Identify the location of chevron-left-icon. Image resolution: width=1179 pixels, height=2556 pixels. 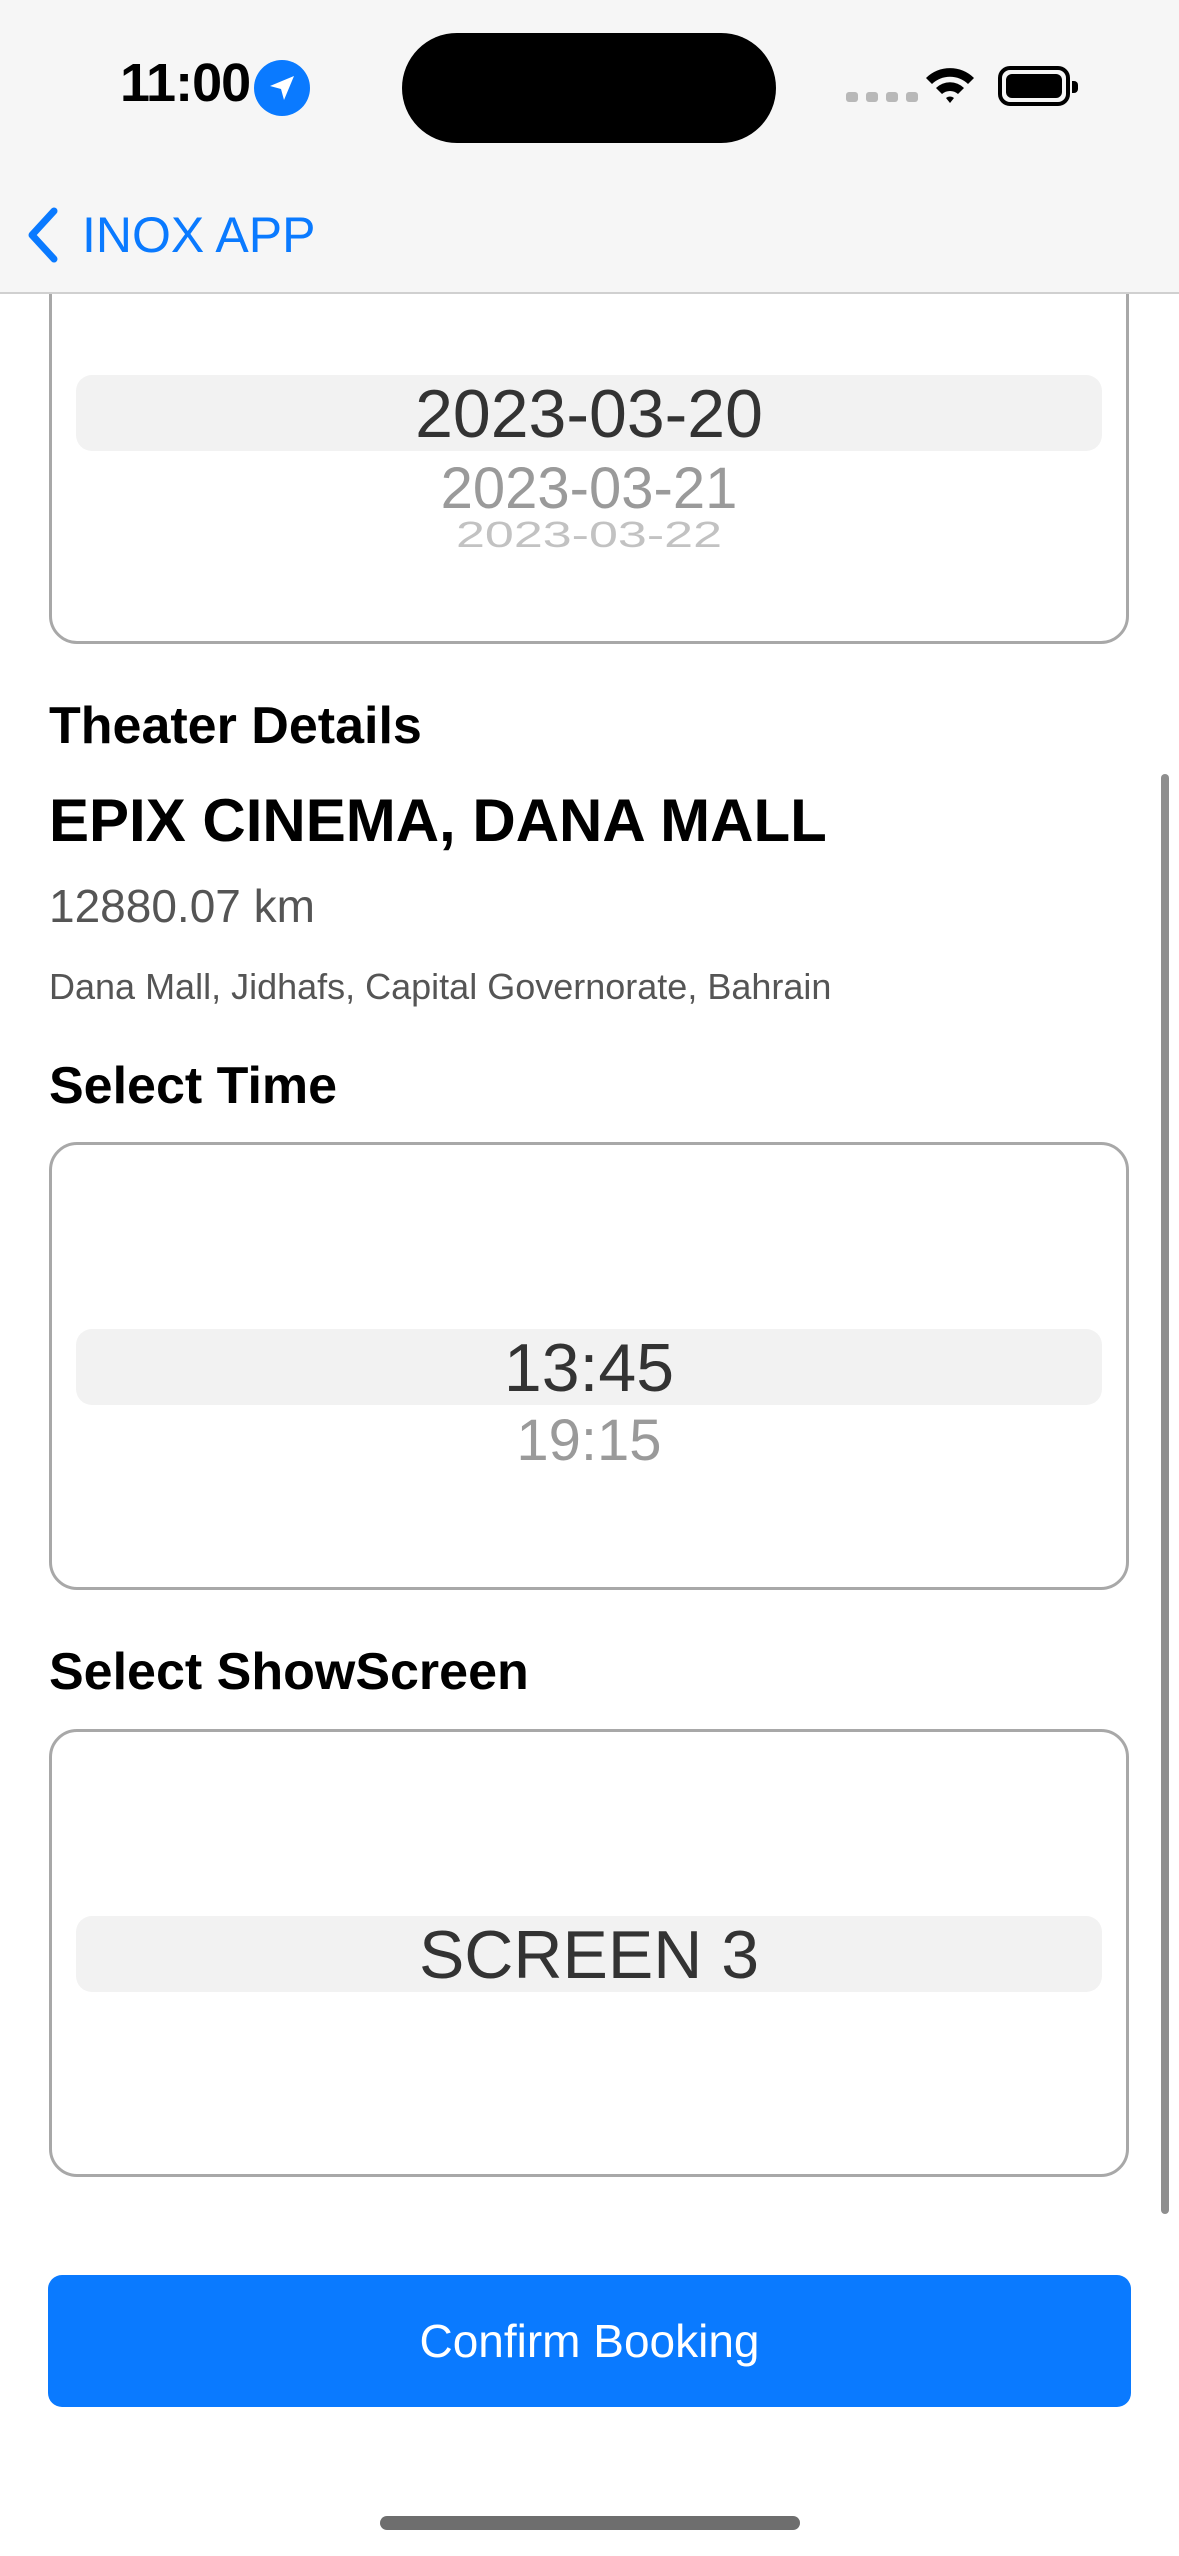
(43, 235).